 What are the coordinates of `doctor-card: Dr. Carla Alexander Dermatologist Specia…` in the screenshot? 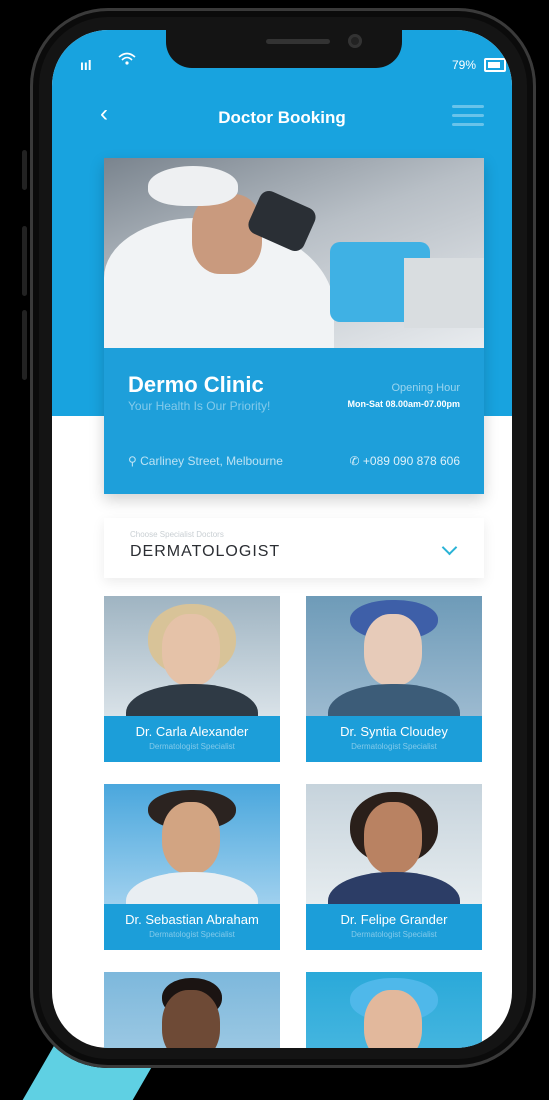 It's located at (192, 679).